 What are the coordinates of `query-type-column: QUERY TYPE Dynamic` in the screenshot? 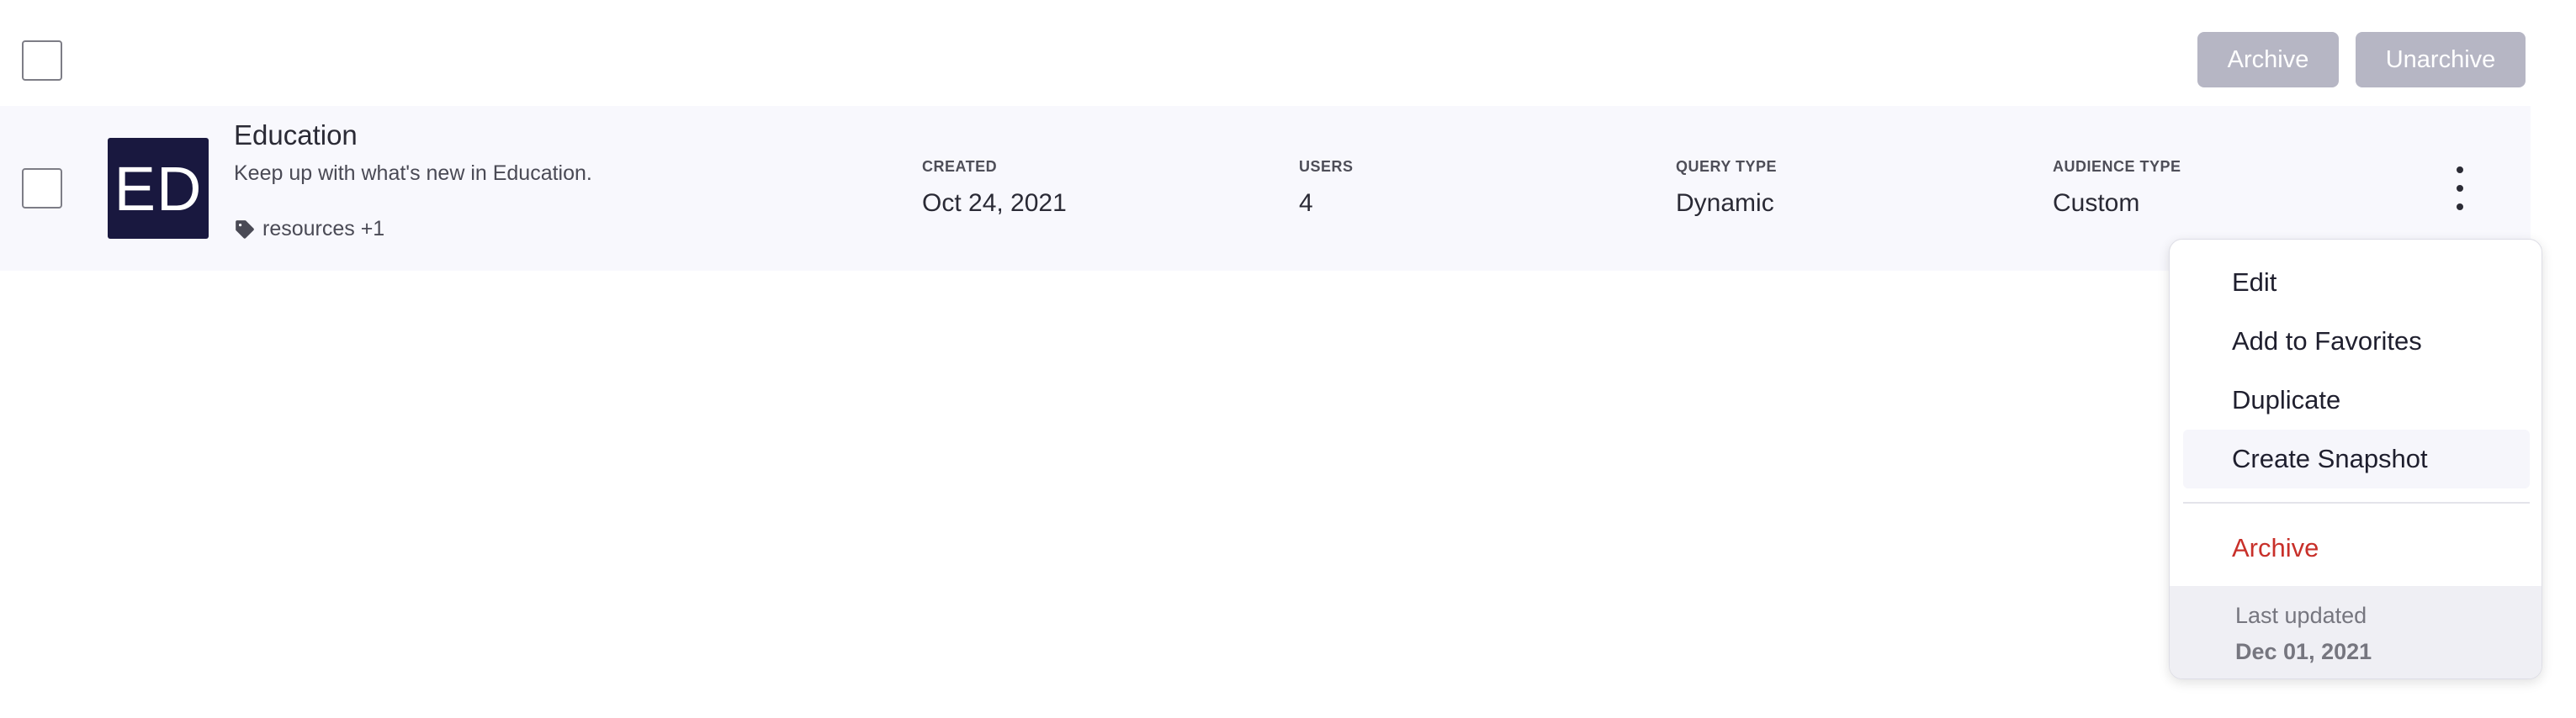 It's located at (1726, 188).